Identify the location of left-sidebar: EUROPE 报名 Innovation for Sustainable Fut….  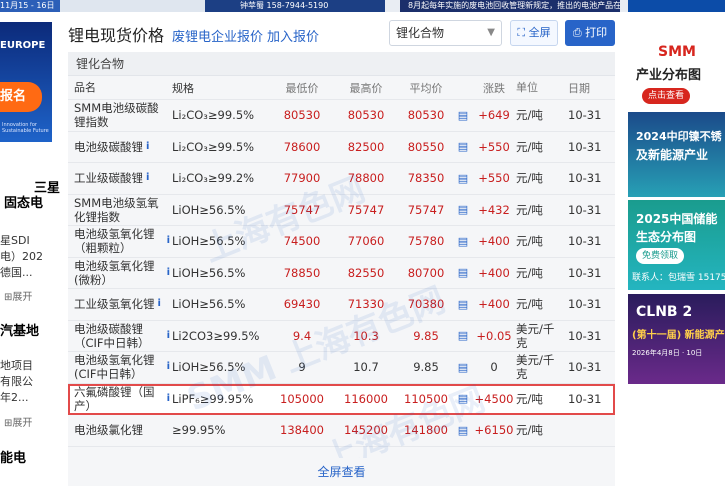
(30, 256).